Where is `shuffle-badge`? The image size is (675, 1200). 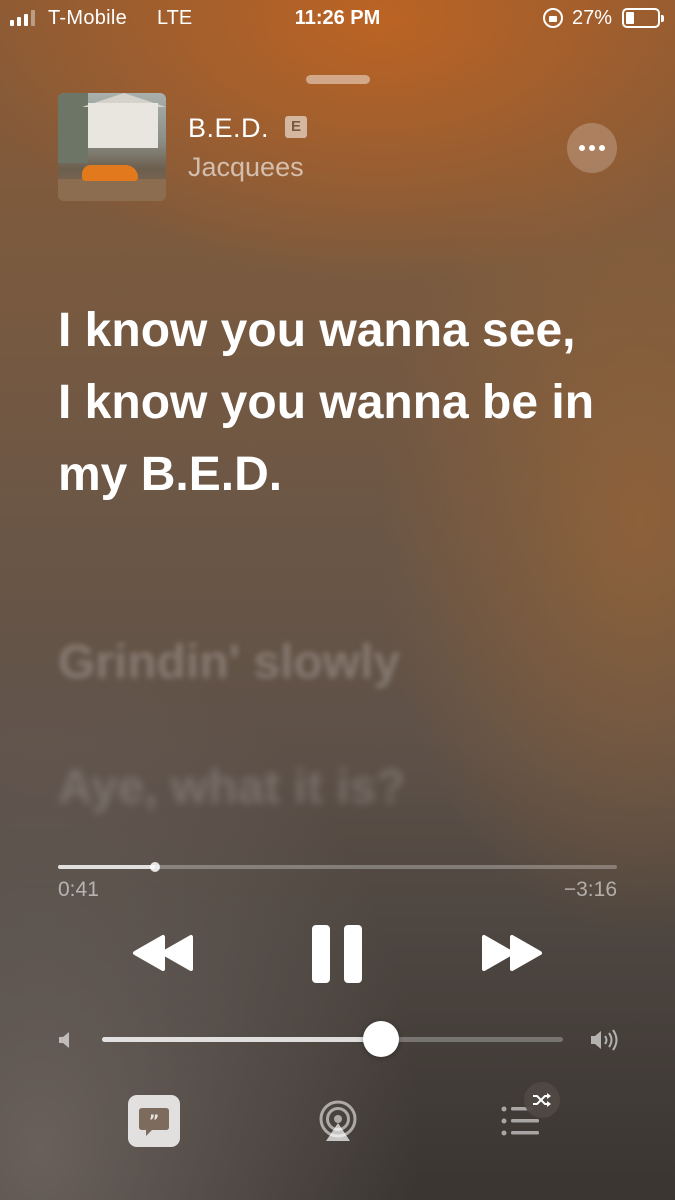 shuffle-badge is located at coordinates (542, 1100).